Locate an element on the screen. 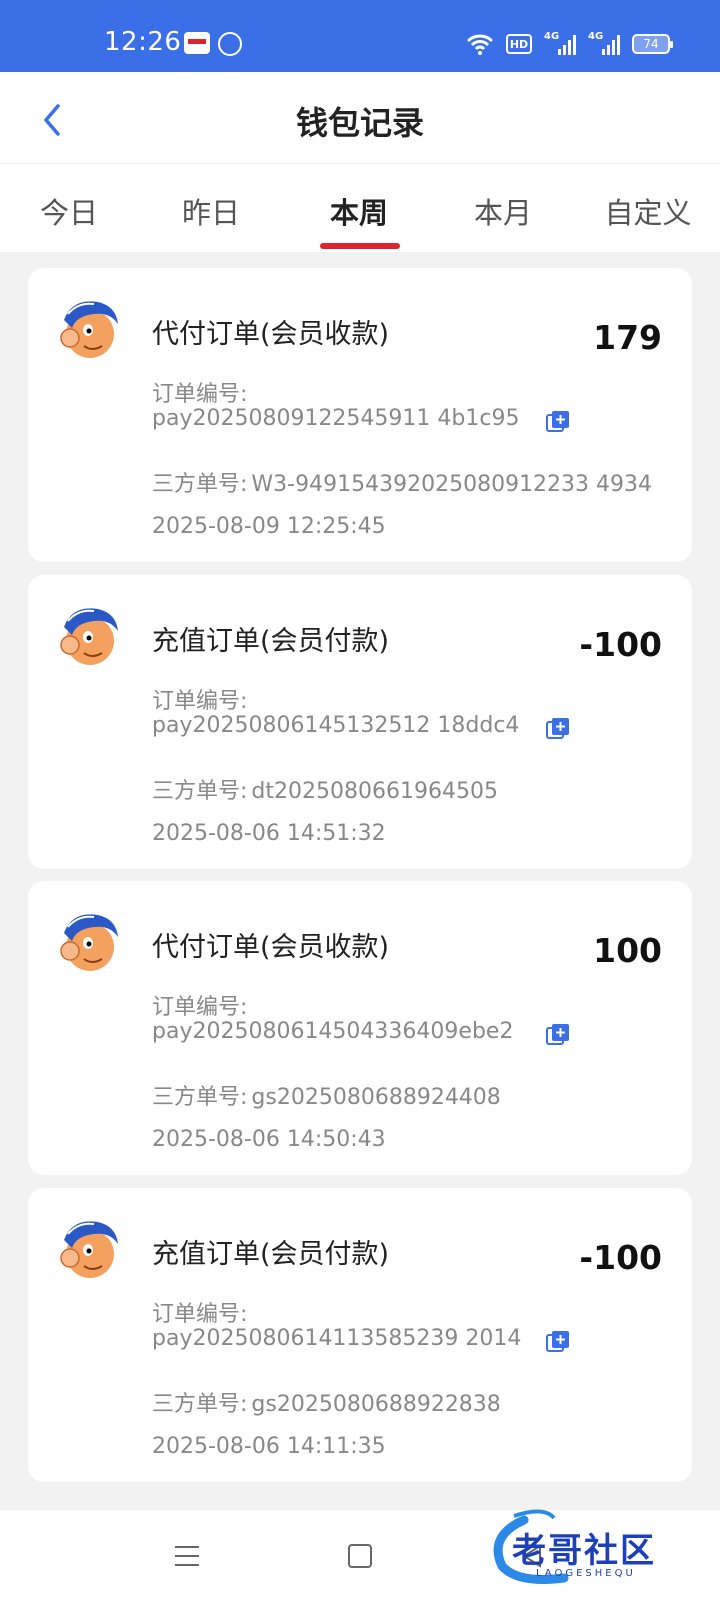 The image size is (720, 1600). status-time: 12:26 is located at coordinates (143, 42).